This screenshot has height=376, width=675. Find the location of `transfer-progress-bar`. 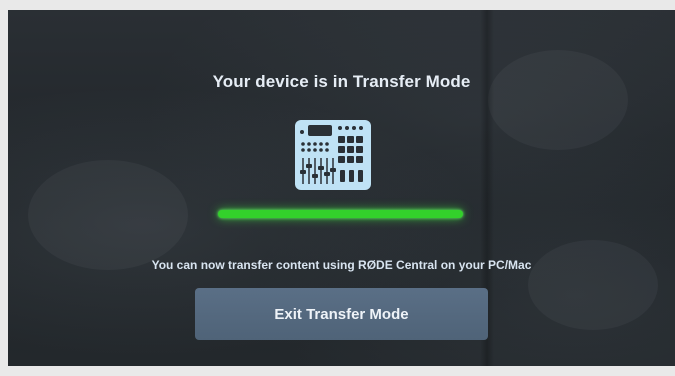

transfer-progress-bar is located at coordinates (340, 214).